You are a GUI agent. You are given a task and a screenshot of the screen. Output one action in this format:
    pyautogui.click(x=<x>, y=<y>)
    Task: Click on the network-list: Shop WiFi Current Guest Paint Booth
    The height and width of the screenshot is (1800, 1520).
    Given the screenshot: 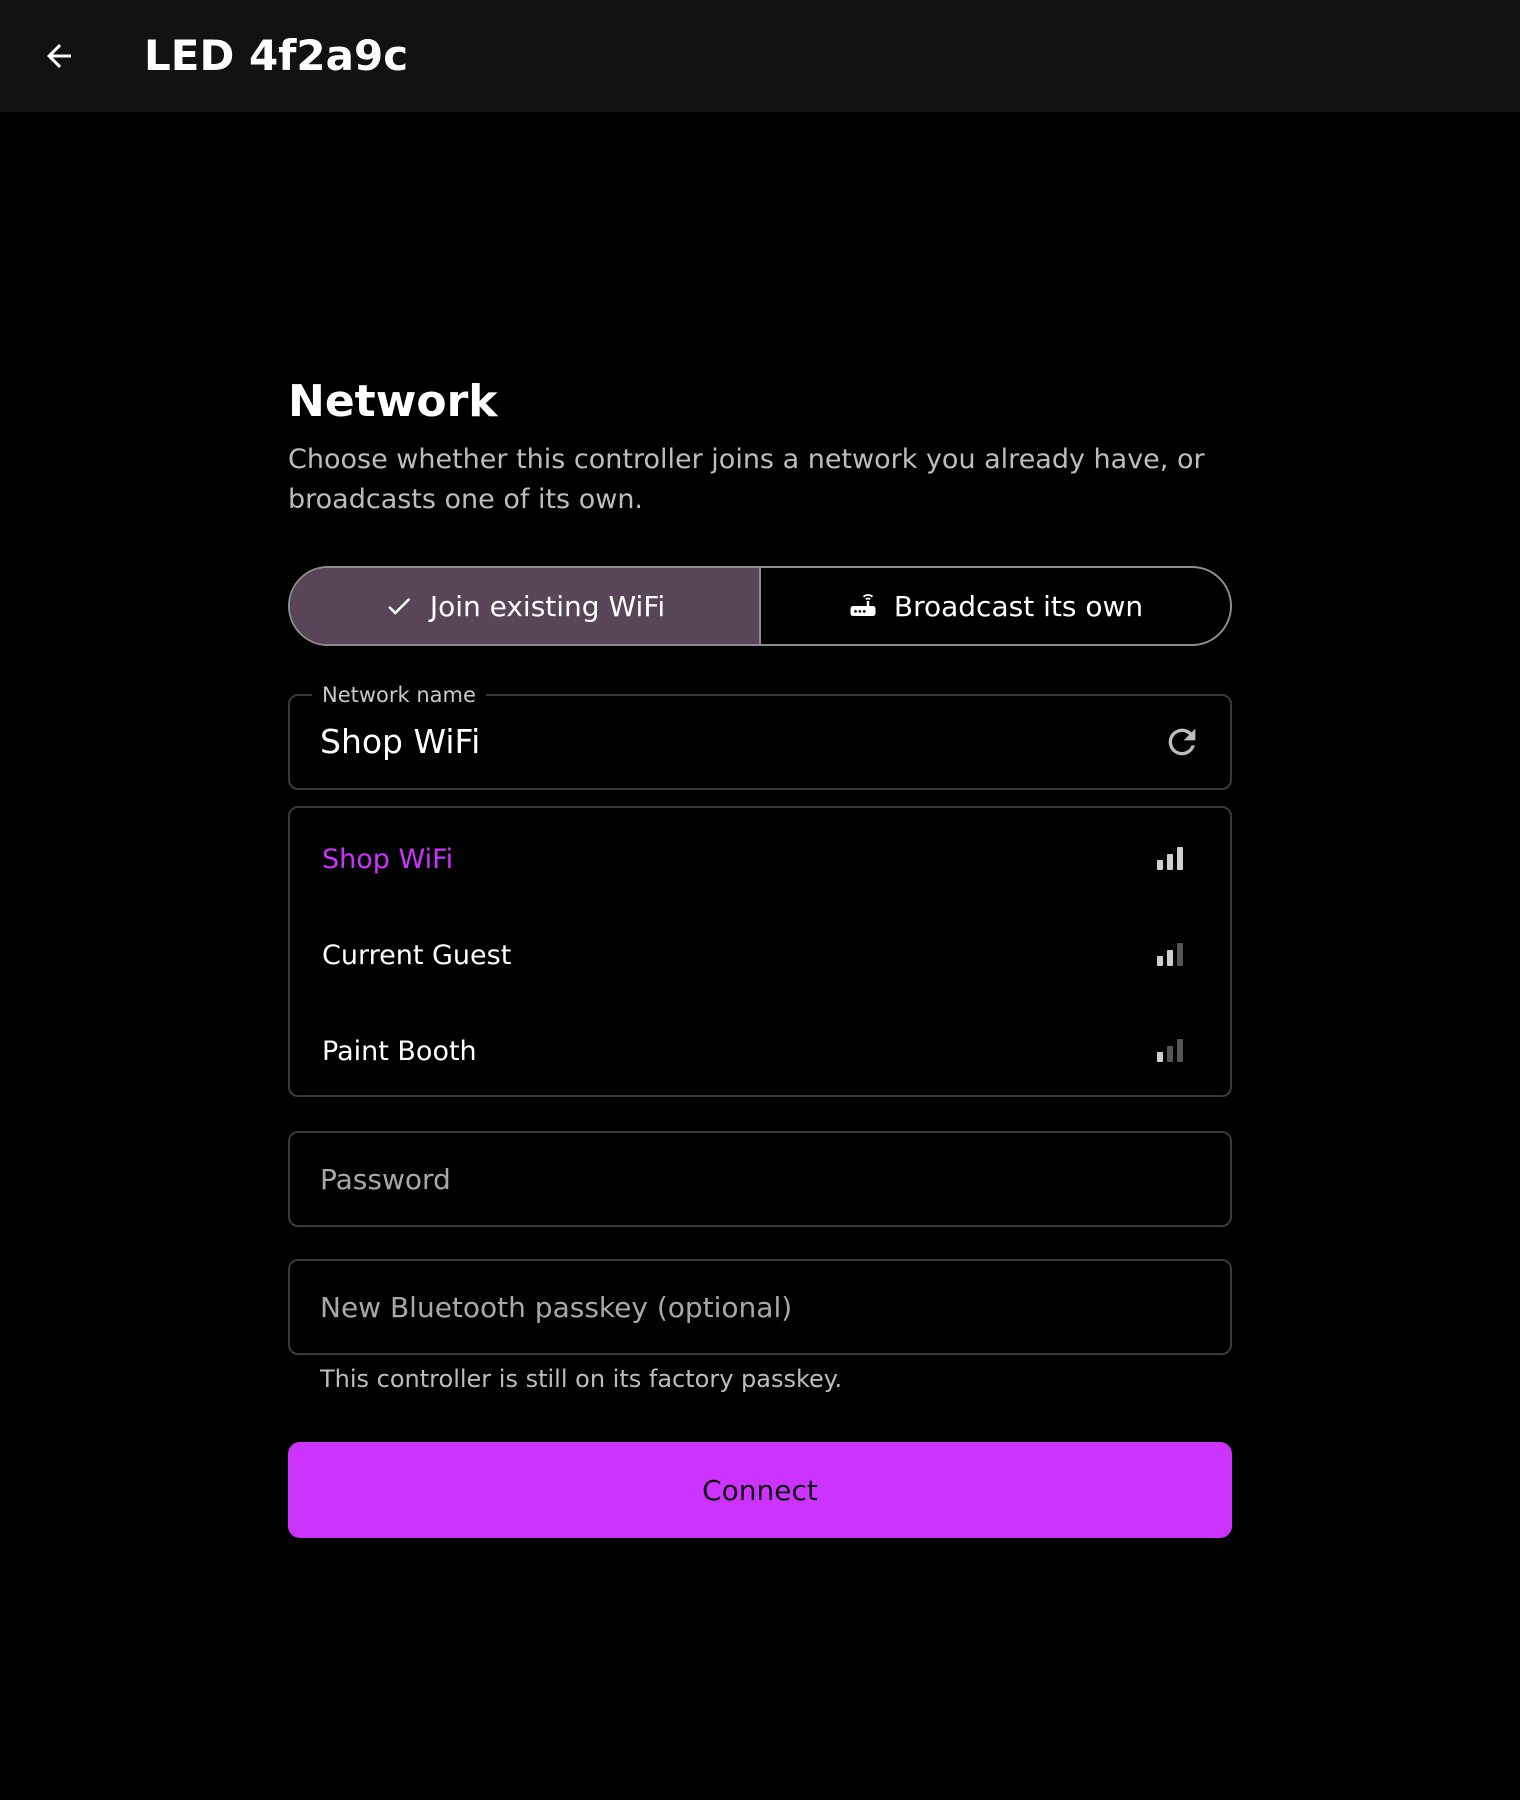 What is the action you would take?
    pyautogui.click(x=760, y=951)
    